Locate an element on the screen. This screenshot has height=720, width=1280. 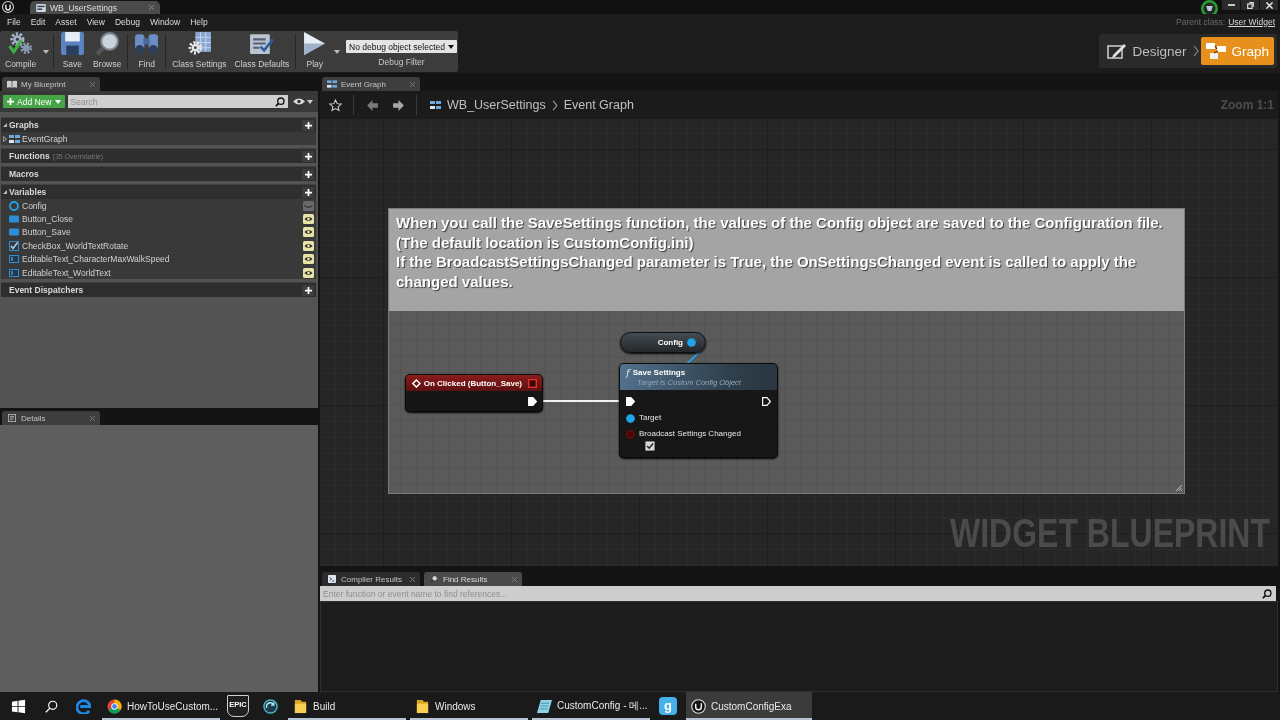
node-title: On Clicked (Button_Save) is located at coordinates (472, 383).